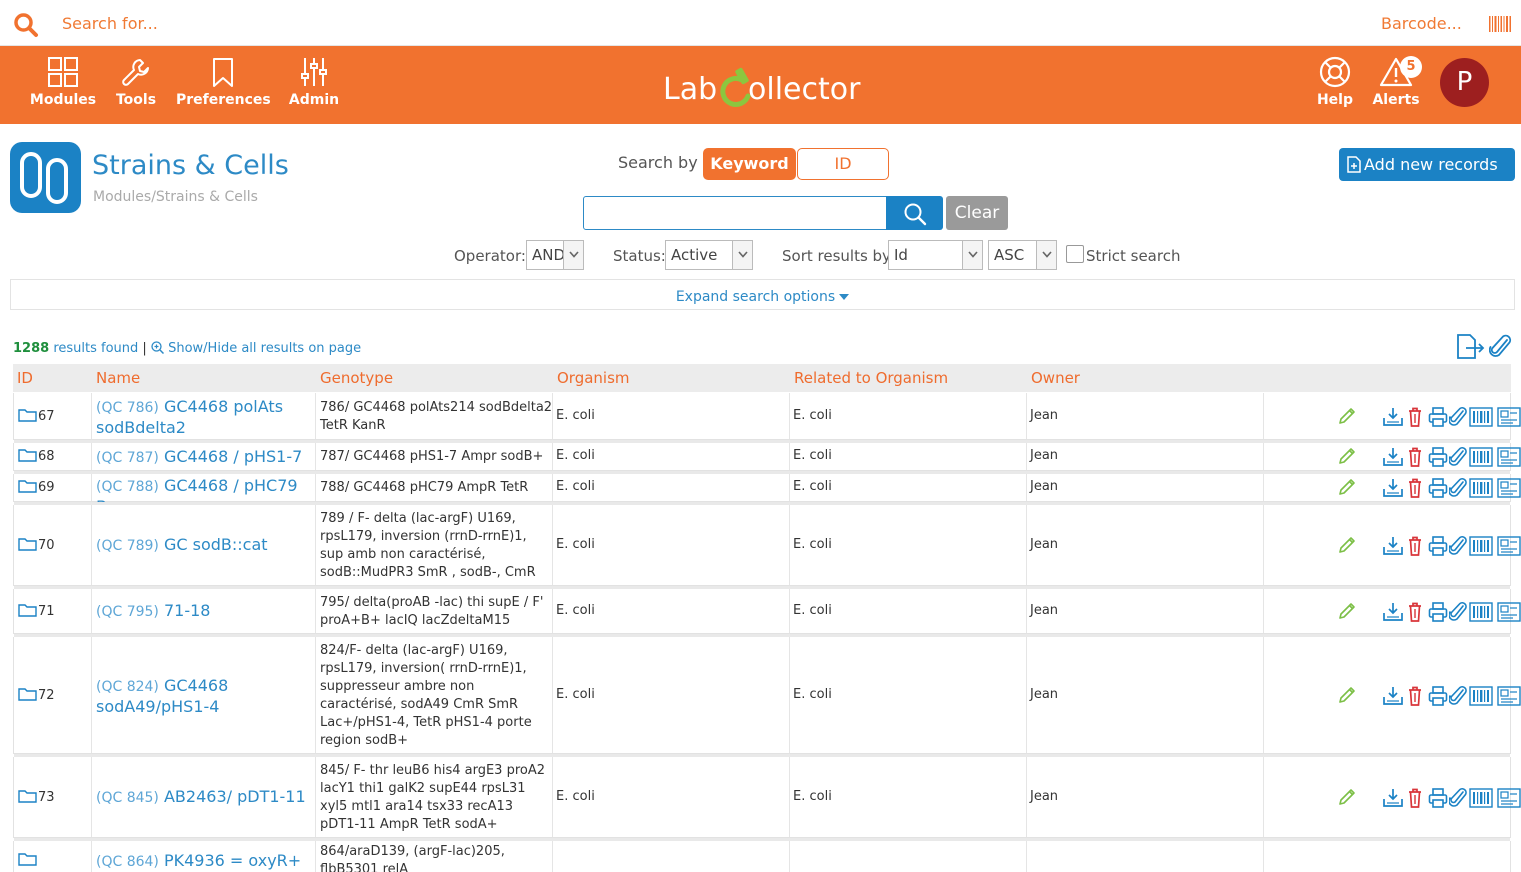 The height and width of the screenshot is (872, 1521). What do you see at coordinates (25, 378) in the screenshot?
I see `column-header-id: ID` at bounding box center [25, 378].